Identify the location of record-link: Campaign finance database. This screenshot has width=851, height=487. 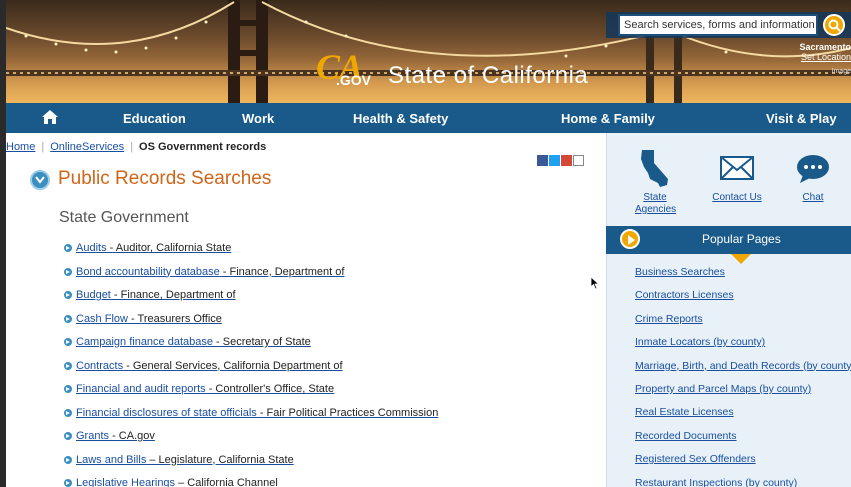
(144, 342).